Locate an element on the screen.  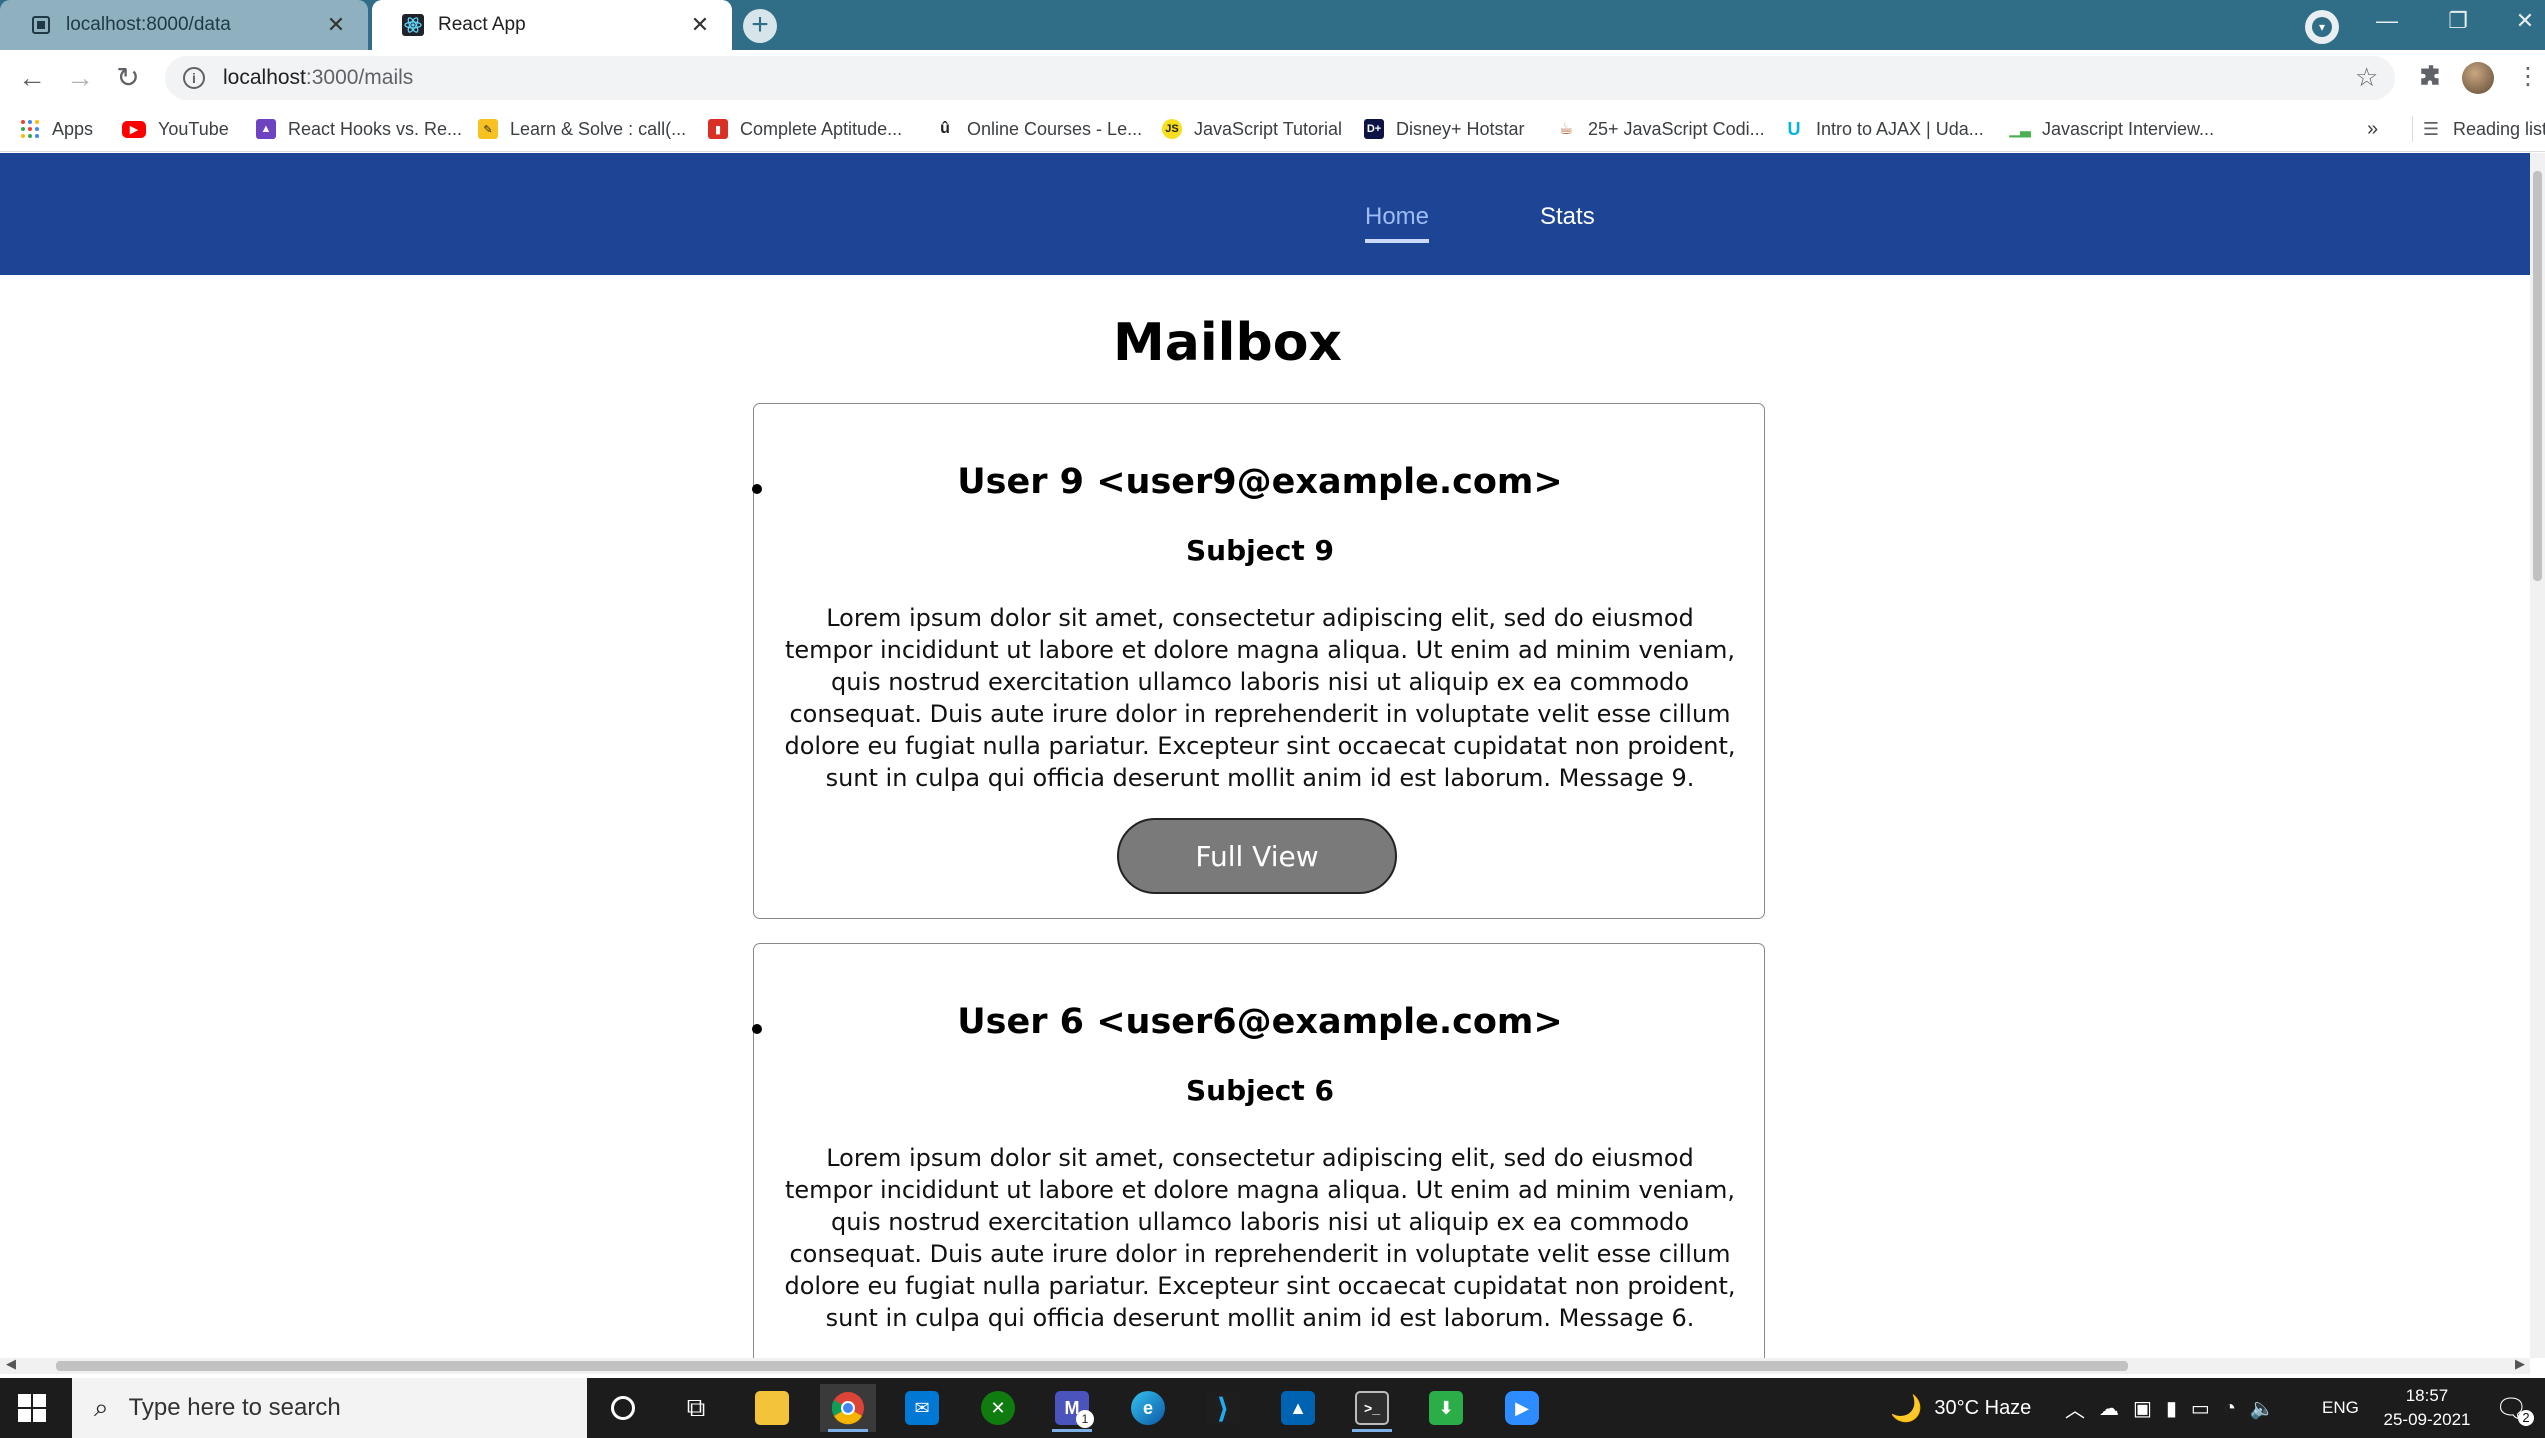
forward-arrow-icon: → is located at coordinates (80, 78).